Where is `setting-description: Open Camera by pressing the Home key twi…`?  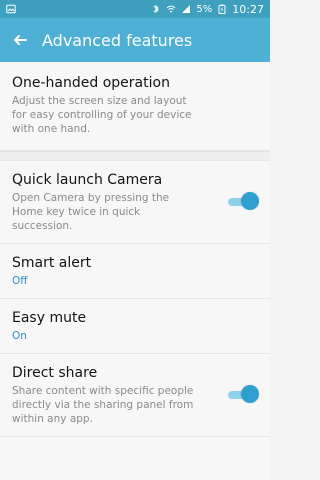 setting-description: Open Camera by pressing the Home key twi… is located at coordinates (91, 212).